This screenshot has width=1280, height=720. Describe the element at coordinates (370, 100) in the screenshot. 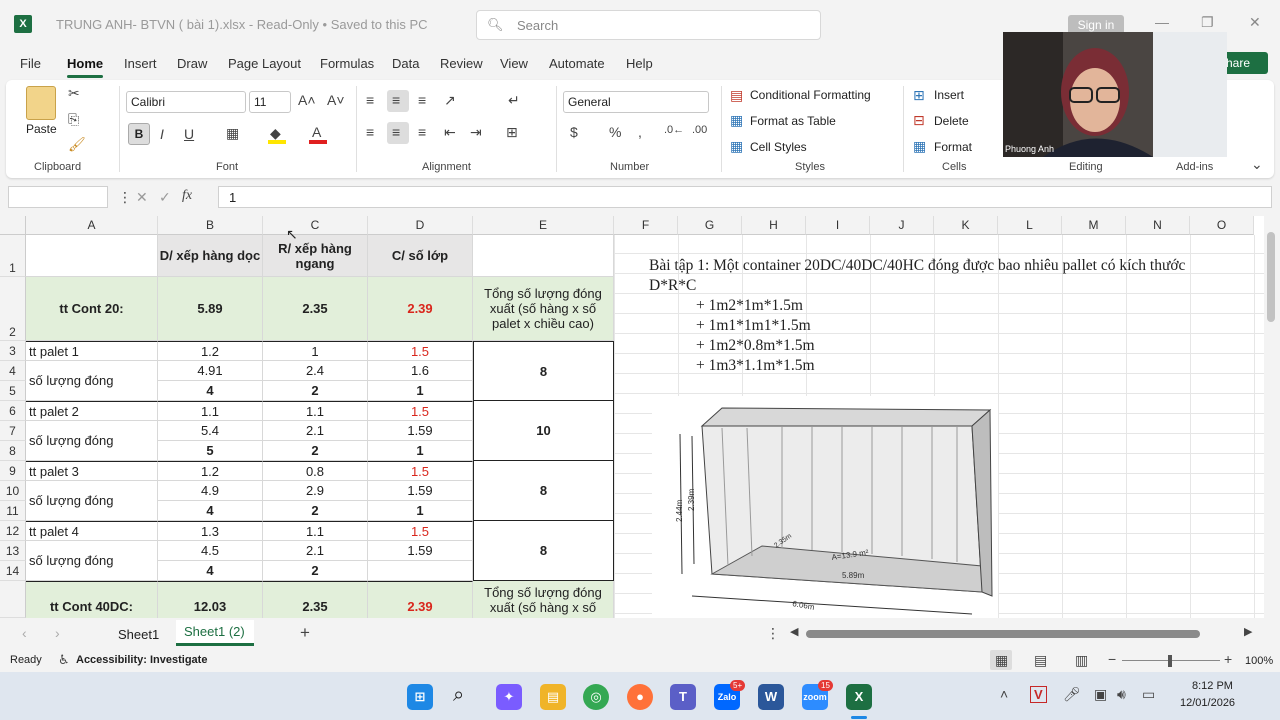

I see `align-top-icon: ≡` at that location.